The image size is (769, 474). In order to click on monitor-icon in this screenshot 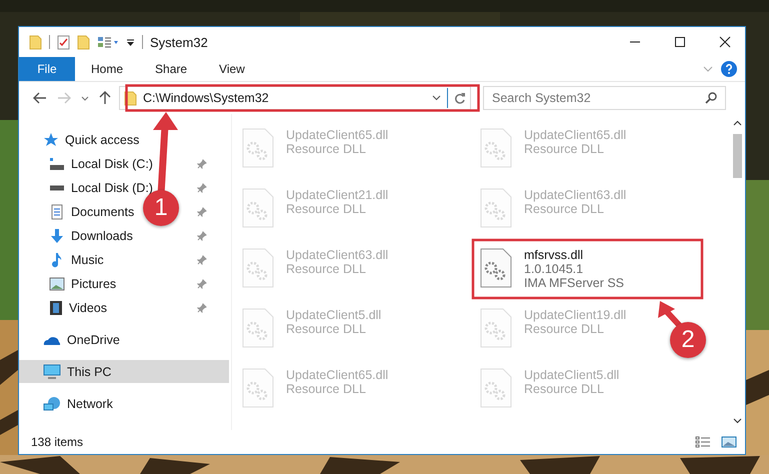, I will do `click(52, 372)`.